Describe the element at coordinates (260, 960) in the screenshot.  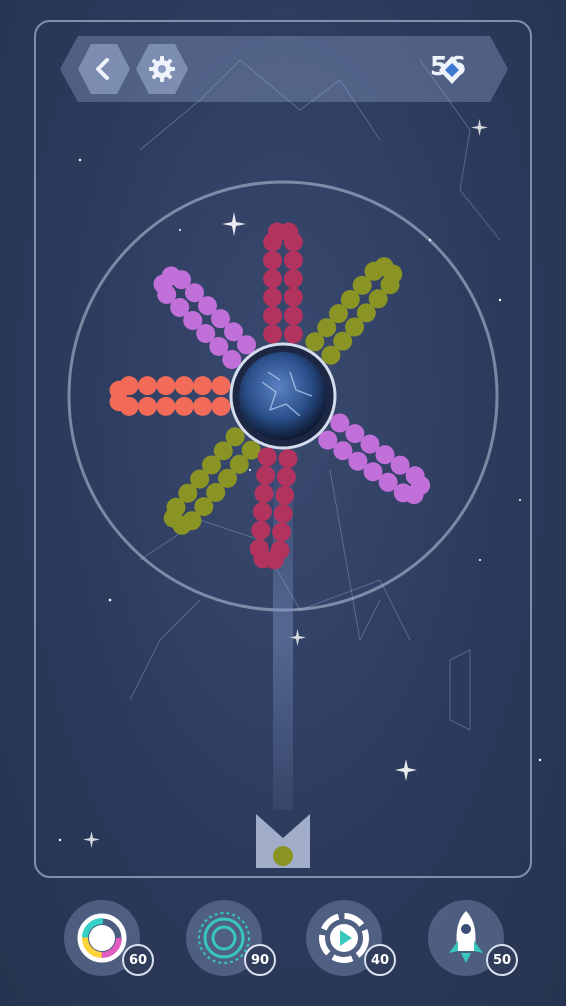
I see `powerup-count: 90` at that location.